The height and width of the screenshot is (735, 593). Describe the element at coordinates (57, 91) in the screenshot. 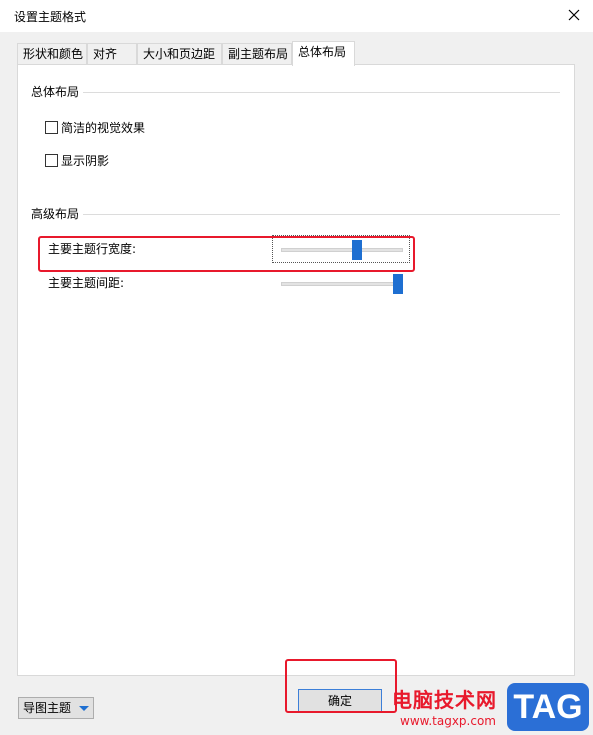

I see `group-title-overall: 总体布局` at that location.